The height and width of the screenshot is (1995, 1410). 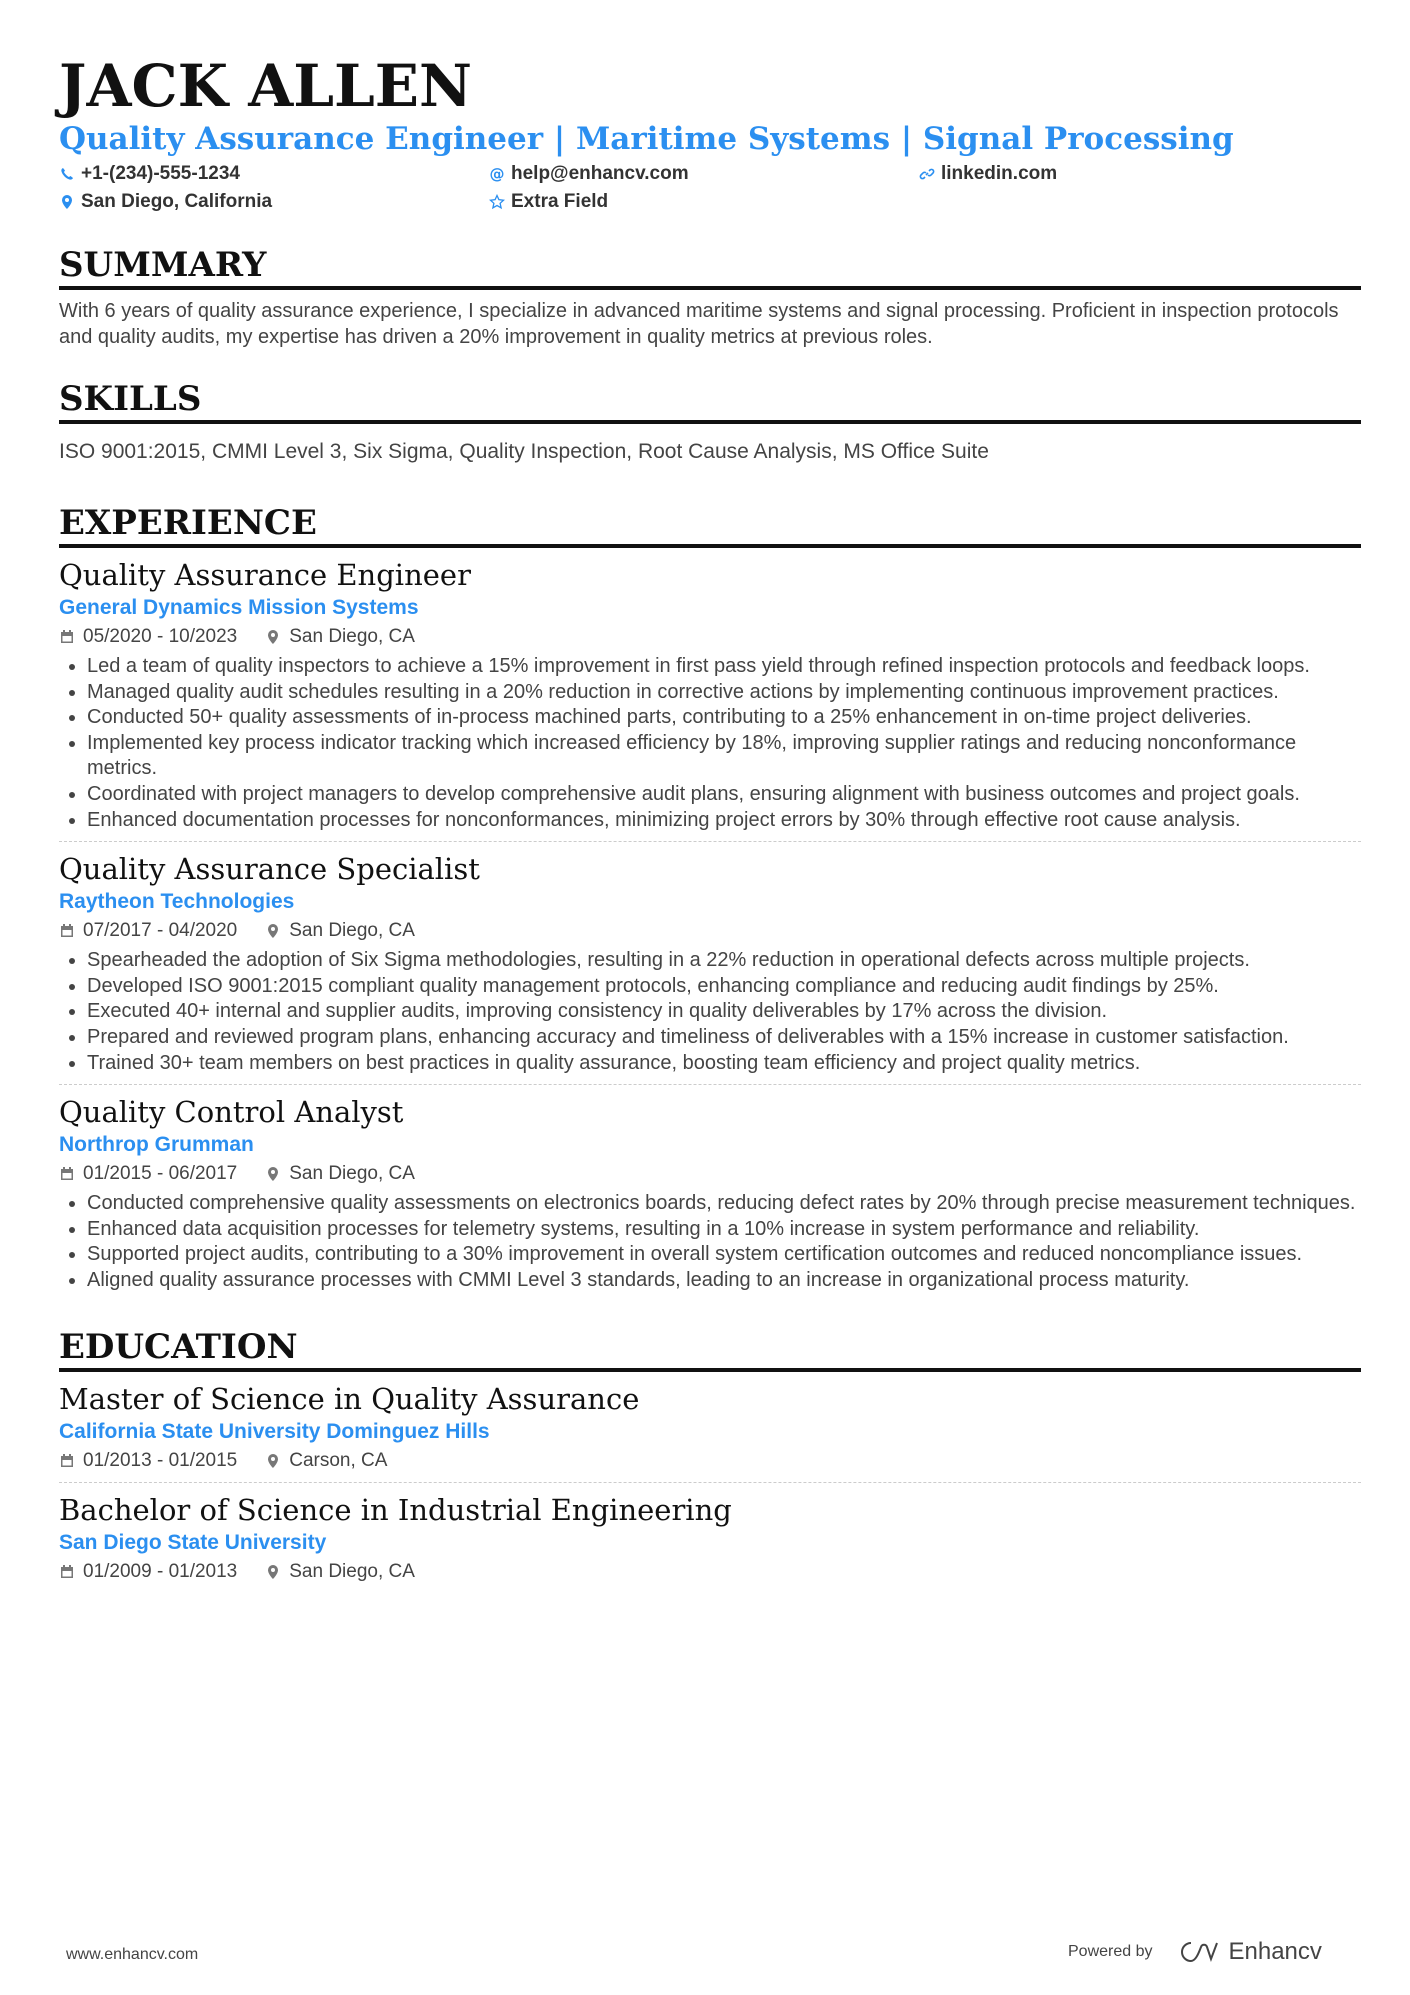 I want to click on linkedin-text: linkedin.com, so click(x=999, y=174).